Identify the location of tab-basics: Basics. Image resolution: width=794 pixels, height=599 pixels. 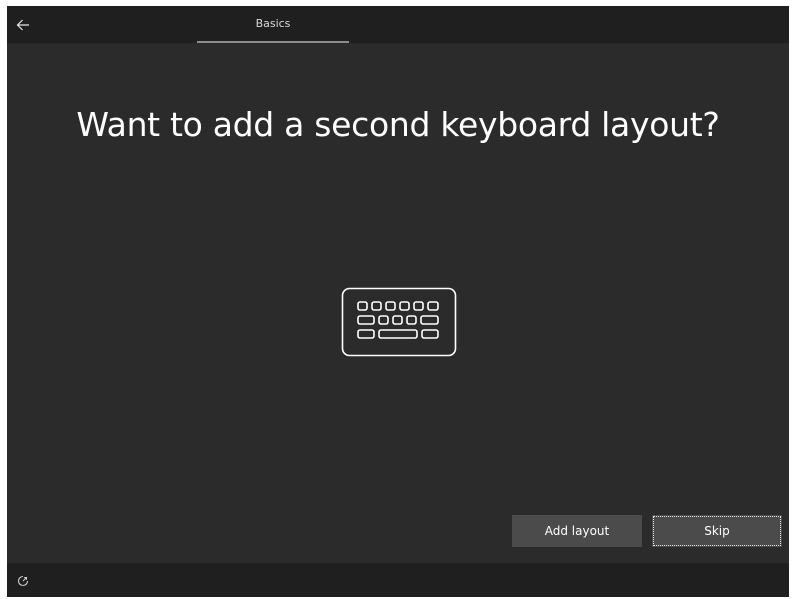
(273, 24).